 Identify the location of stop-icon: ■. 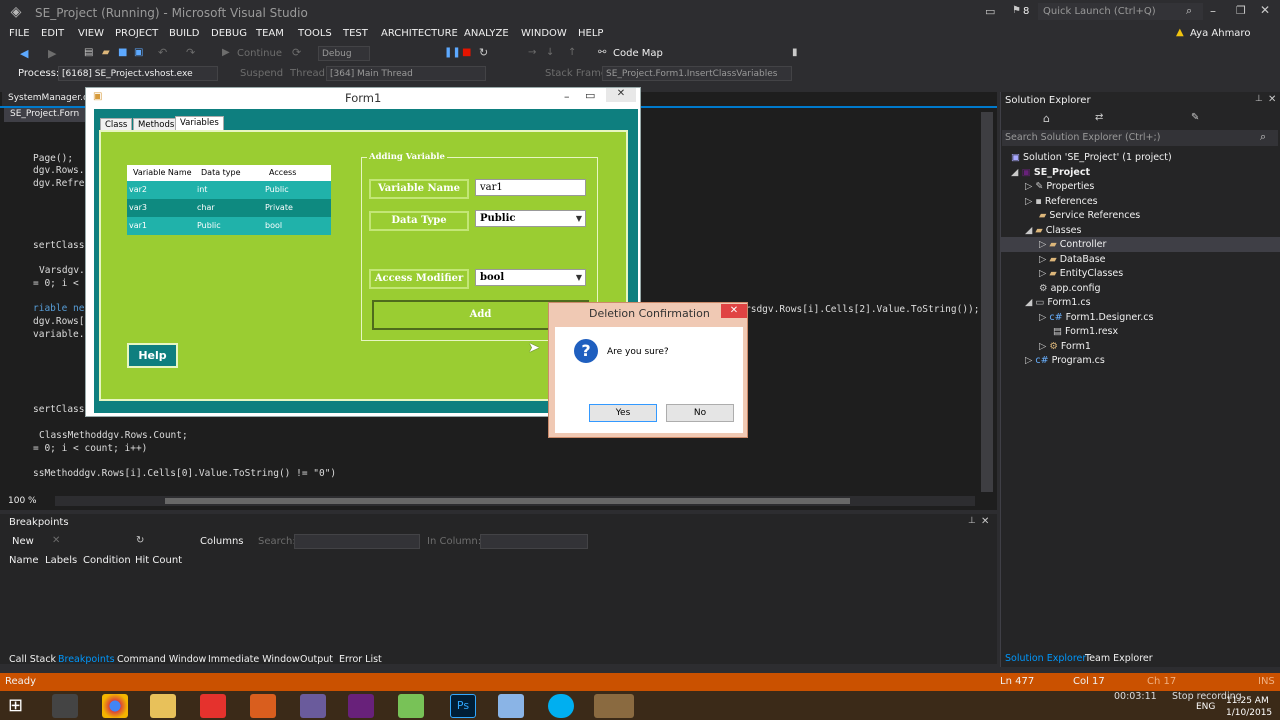
(466, 52).